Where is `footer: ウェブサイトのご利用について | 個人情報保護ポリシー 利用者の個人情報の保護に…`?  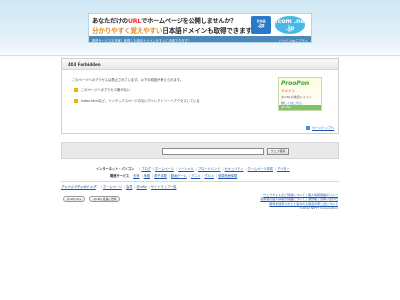
footer: ウェブサイトのご利用について | 個人情報保護ポリシー 利用者の個人情報の保護に… is located at coordinates (281, 202).